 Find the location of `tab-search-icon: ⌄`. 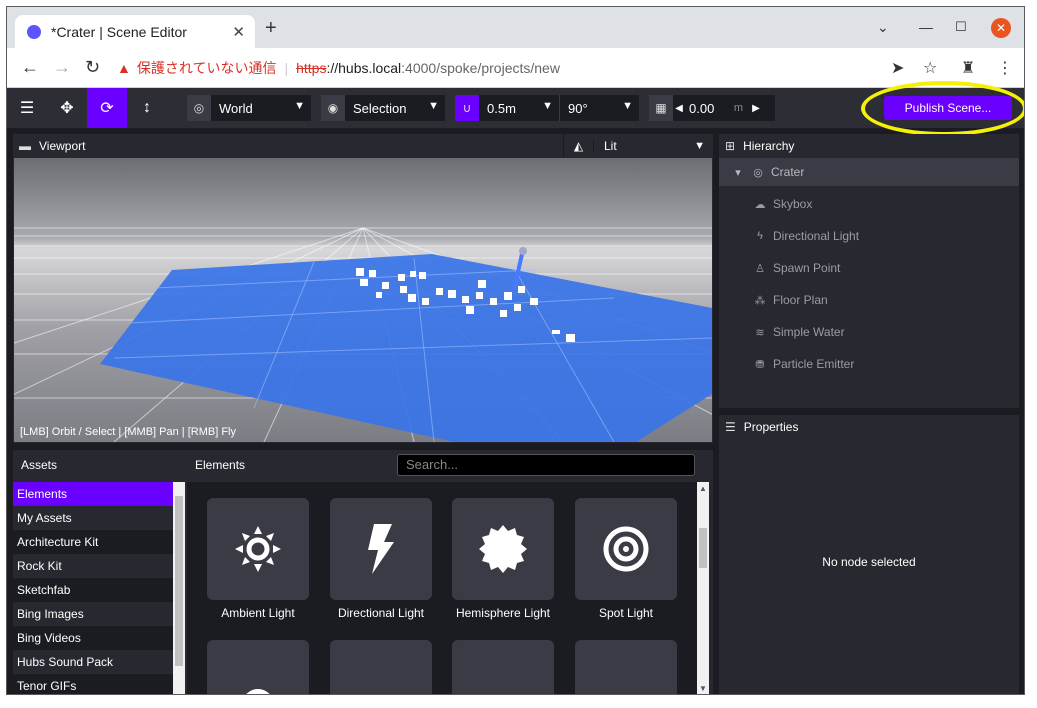

tab-search-icon: ⌄ is located at coordinates (883, 27).